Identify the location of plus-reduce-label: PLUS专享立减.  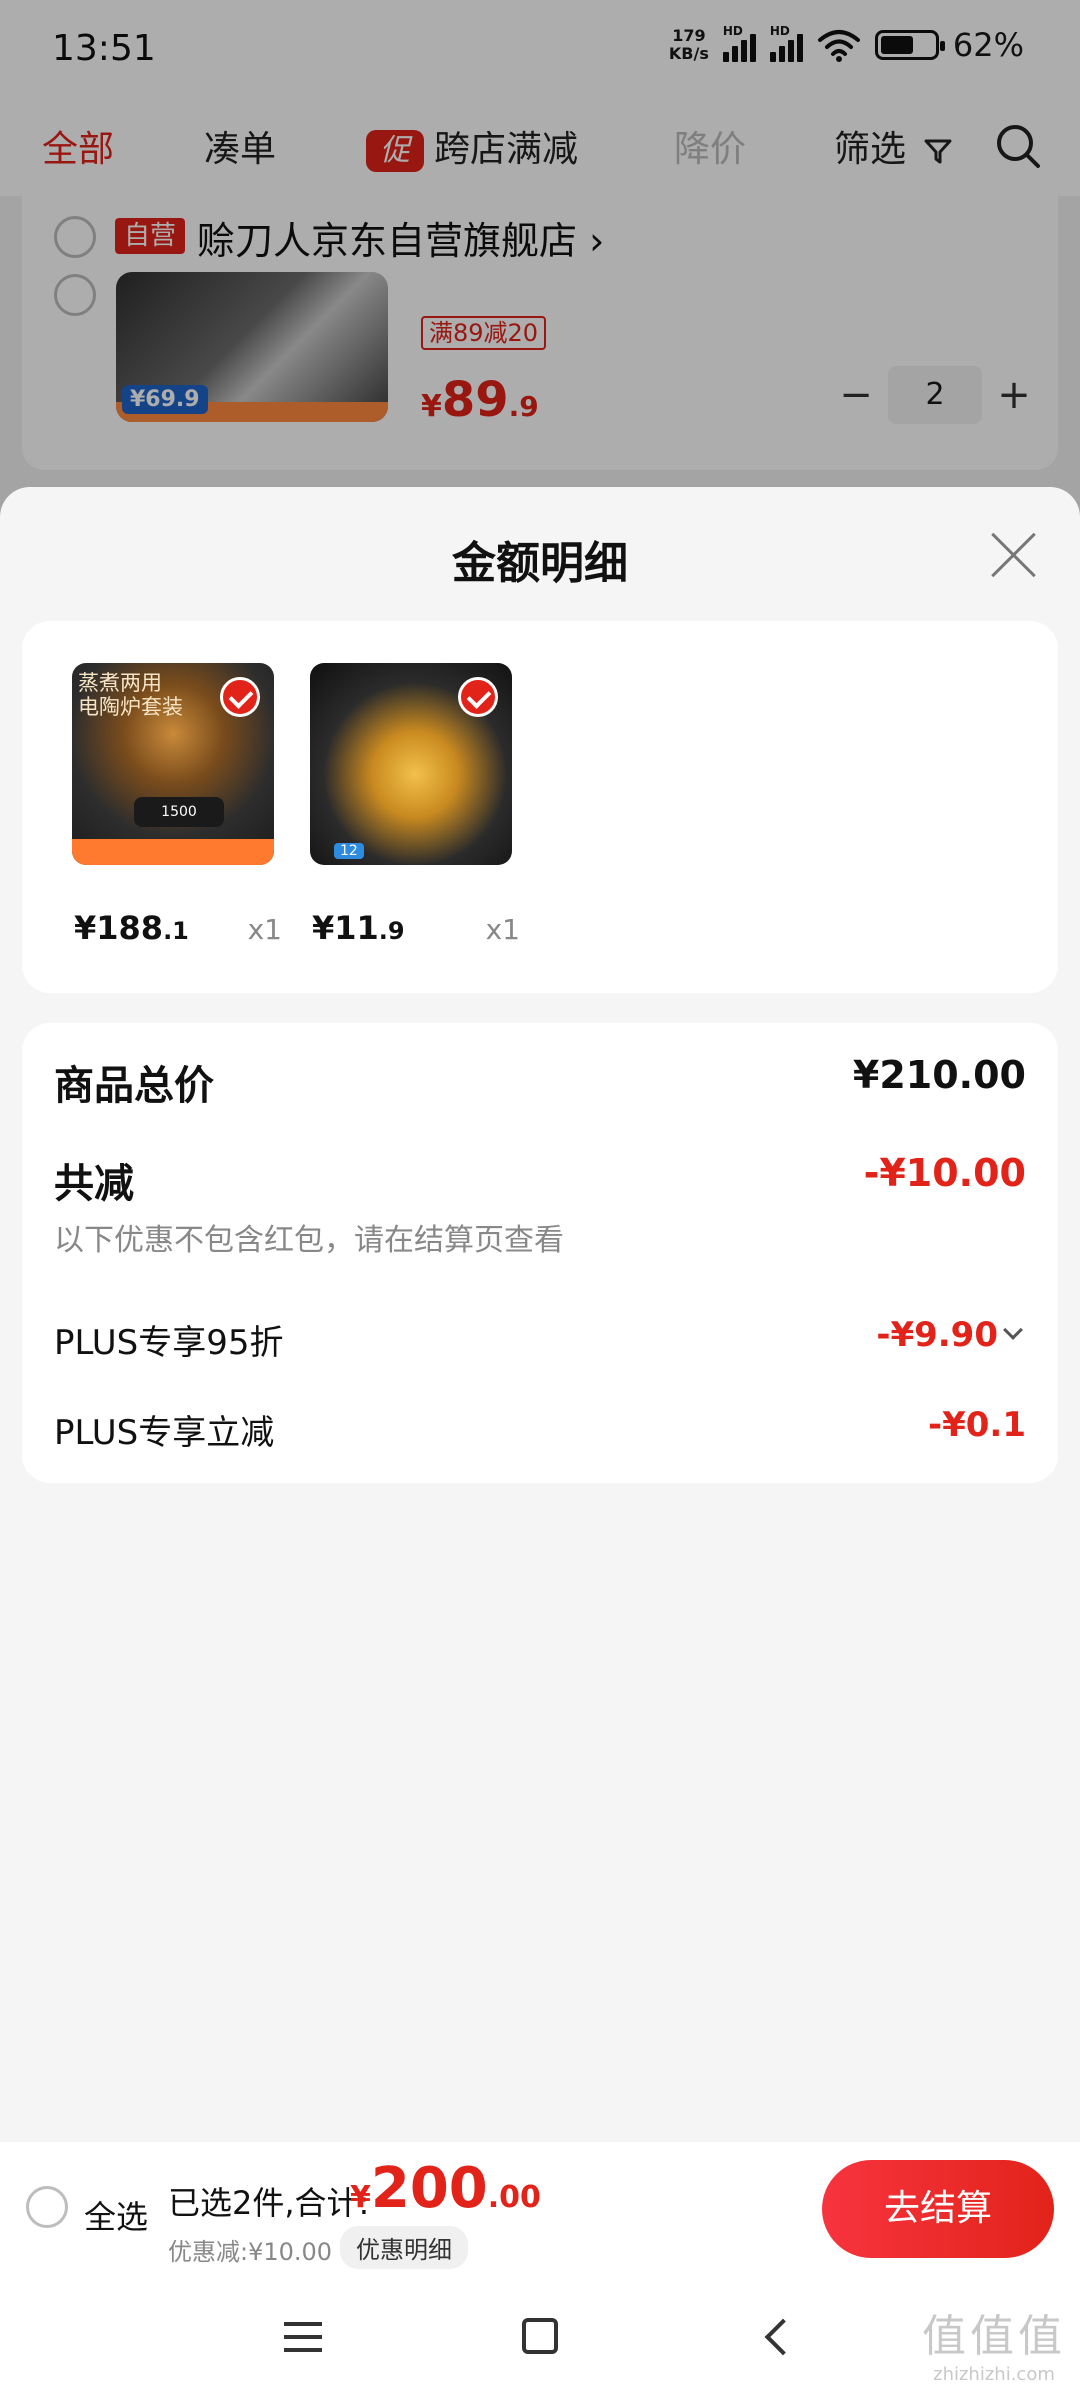
(164, 1433).